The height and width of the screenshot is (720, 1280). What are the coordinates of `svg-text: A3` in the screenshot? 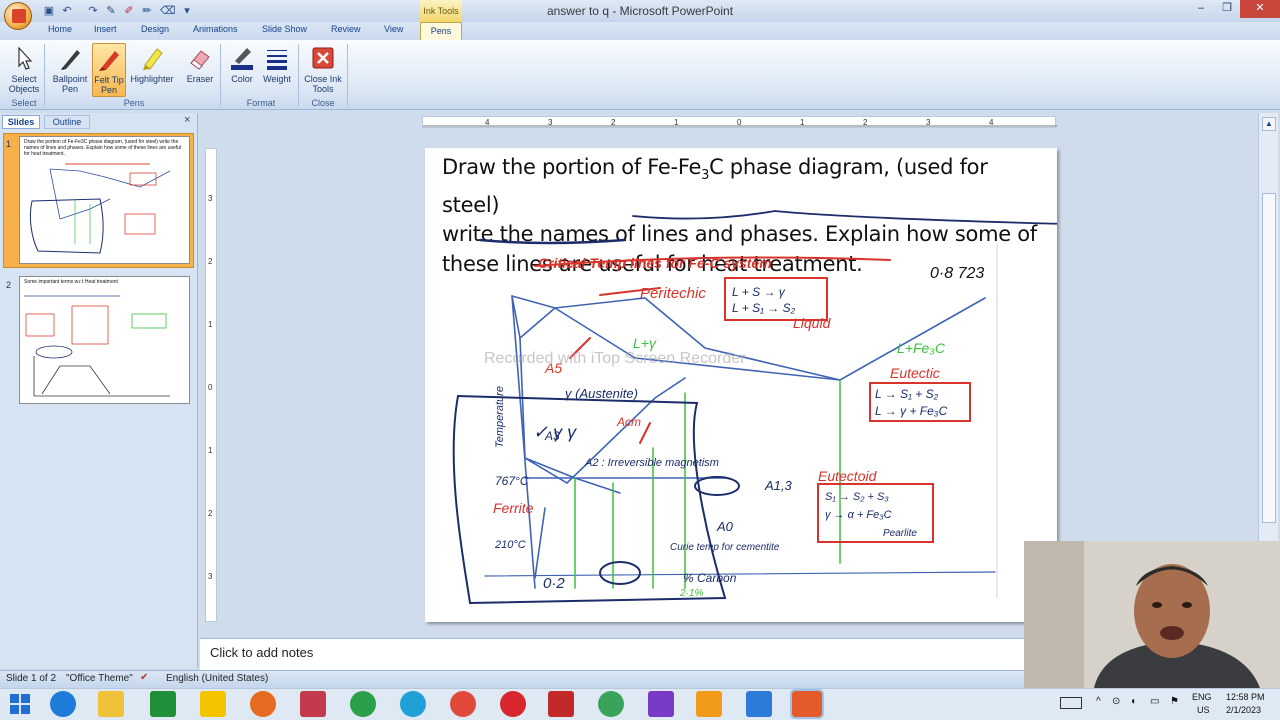 It's located at (552, 436).